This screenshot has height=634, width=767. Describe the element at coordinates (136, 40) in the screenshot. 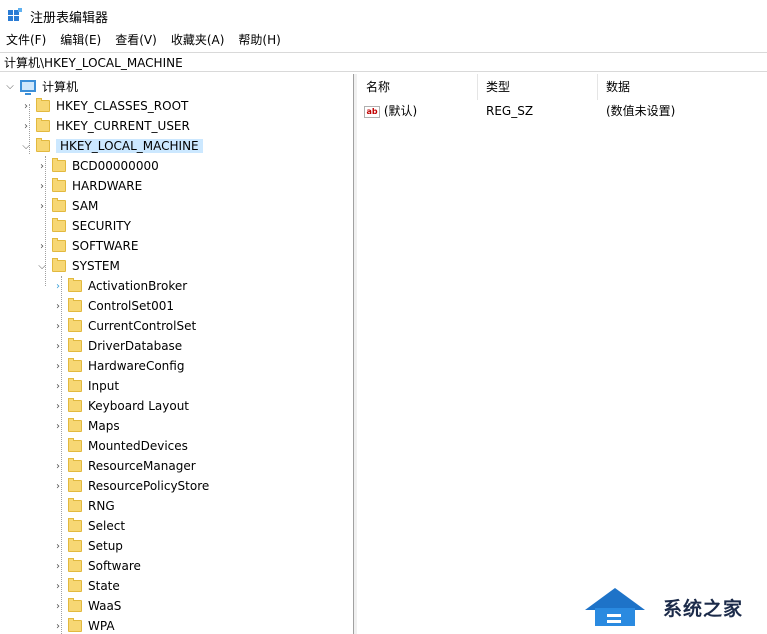

I see `menu-view: 查看(V)` at that location.